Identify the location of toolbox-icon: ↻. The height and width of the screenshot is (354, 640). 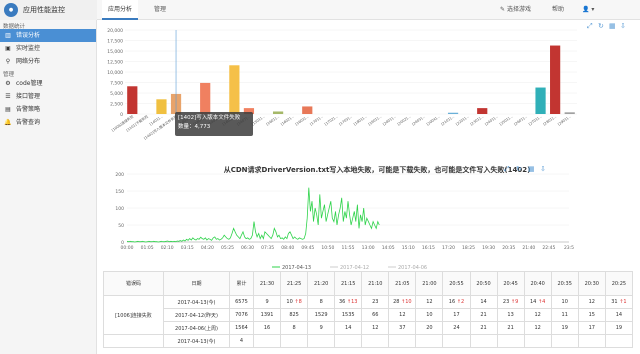
(601, 26).